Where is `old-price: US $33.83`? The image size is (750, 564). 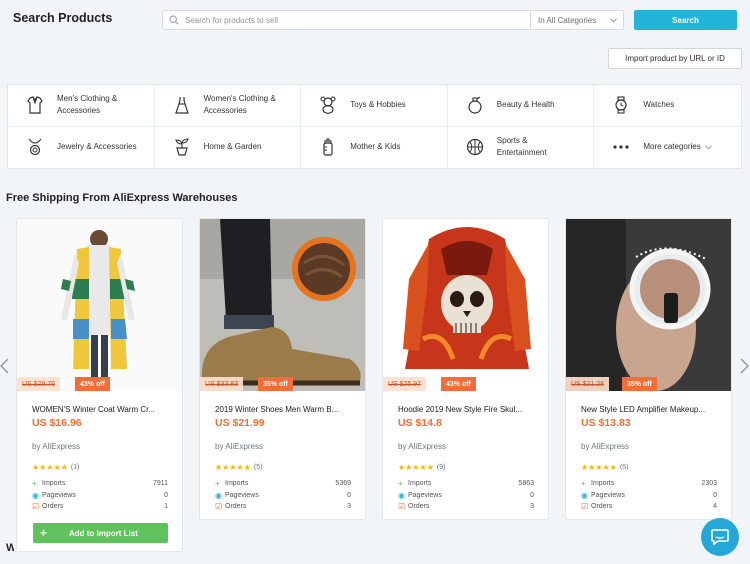 old-price: US $33.83 is located at coordinates (222, 384).